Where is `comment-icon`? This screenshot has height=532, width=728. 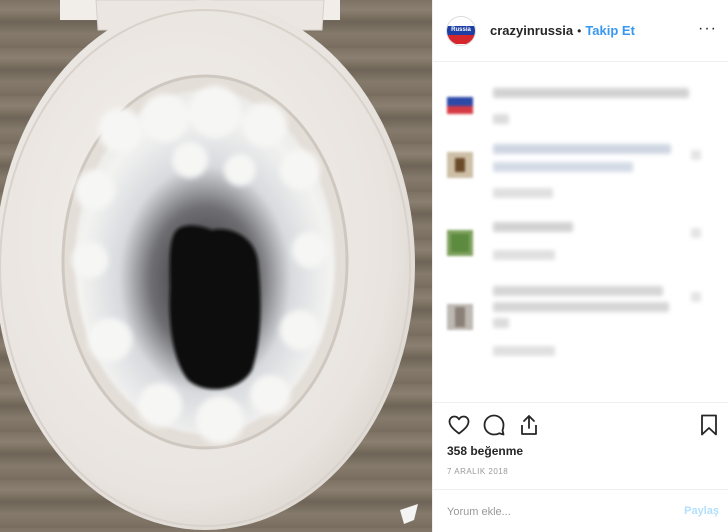
comment-icon is located at coordinates (494, 425).